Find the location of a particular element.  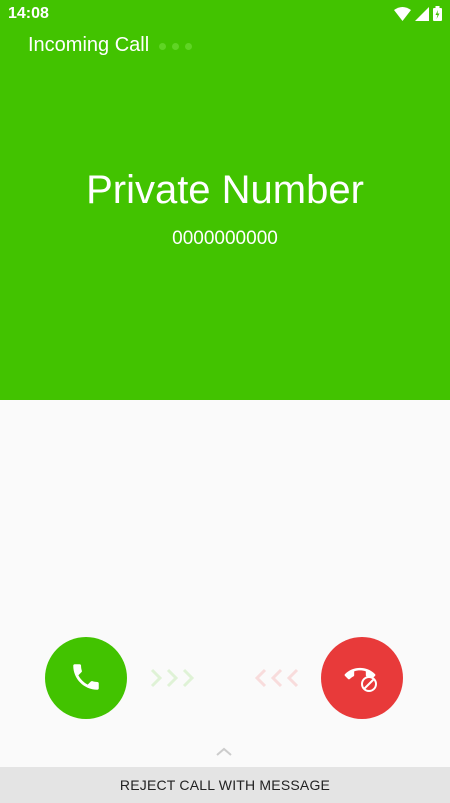

answer-button is located at coordinates (86, 678).